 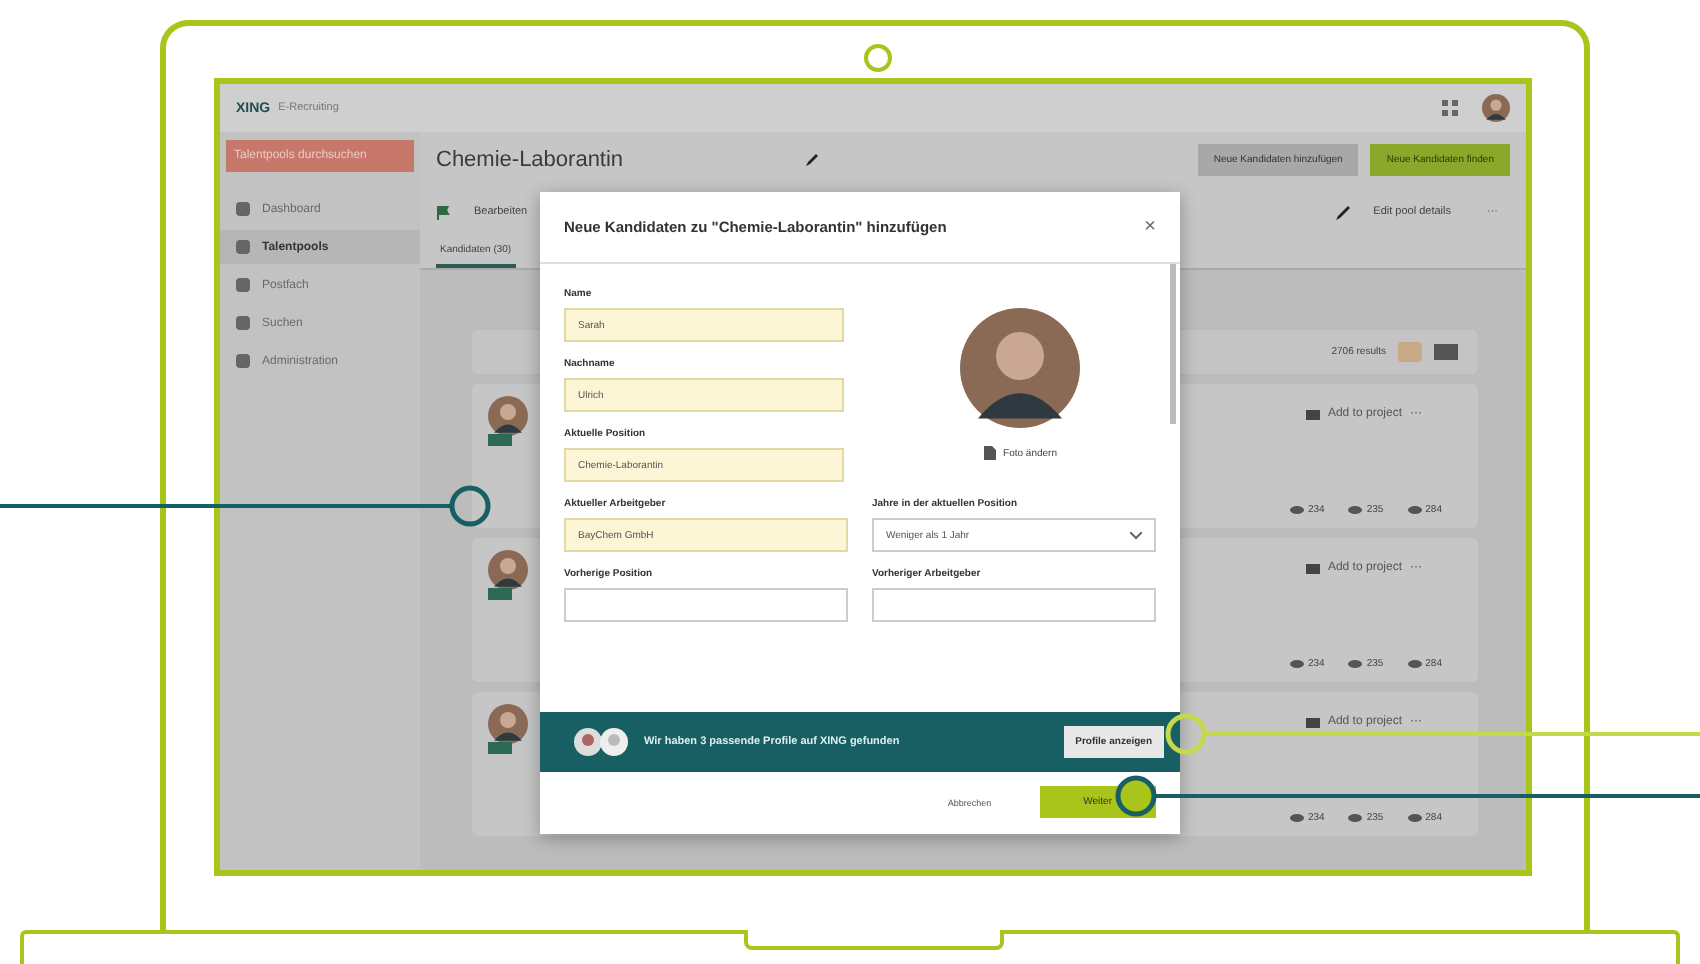 I want to click on page-title: Chemie-Laborantin, so click(x=531, y=160).